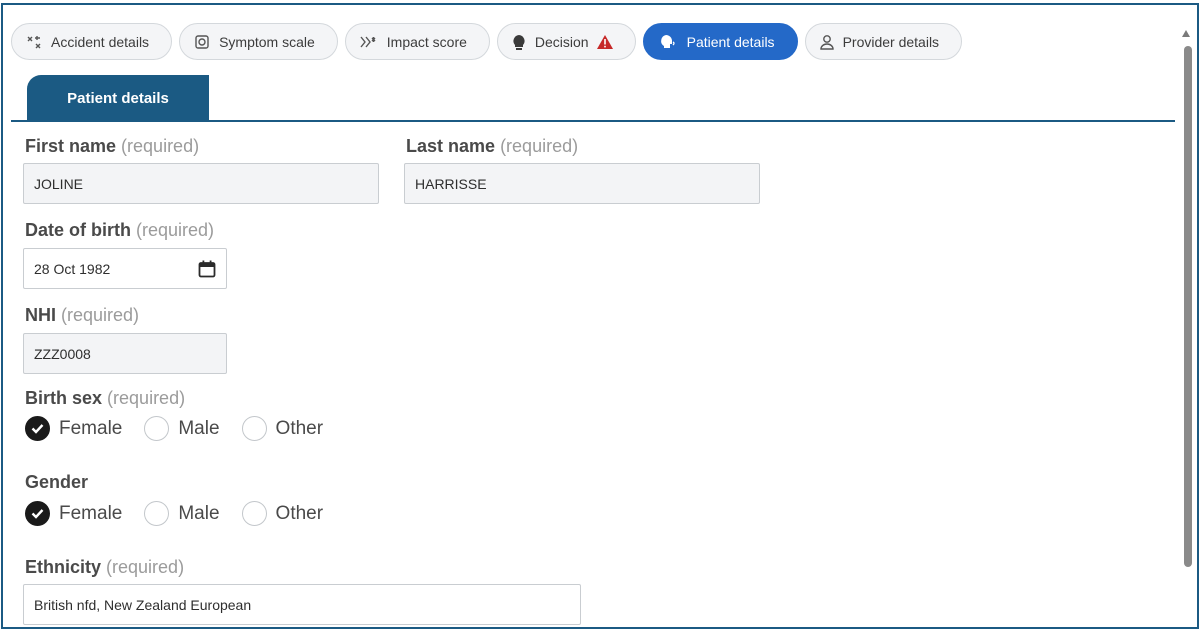 Image resolution: width=1201 pixels, height=630 pixels. What do you see at coordinates (112, 146) in the screenshot?
I see `first-name-label: First name (required)` at bounding box center [112, 146].